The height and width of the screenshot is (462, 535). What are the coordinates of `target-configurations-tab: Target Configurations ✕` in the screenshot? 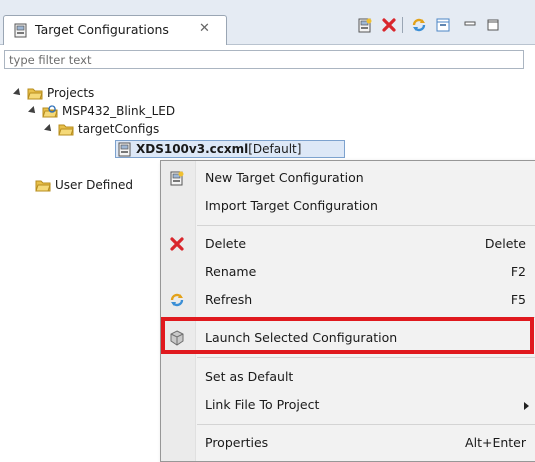 It's located at (115, 30).